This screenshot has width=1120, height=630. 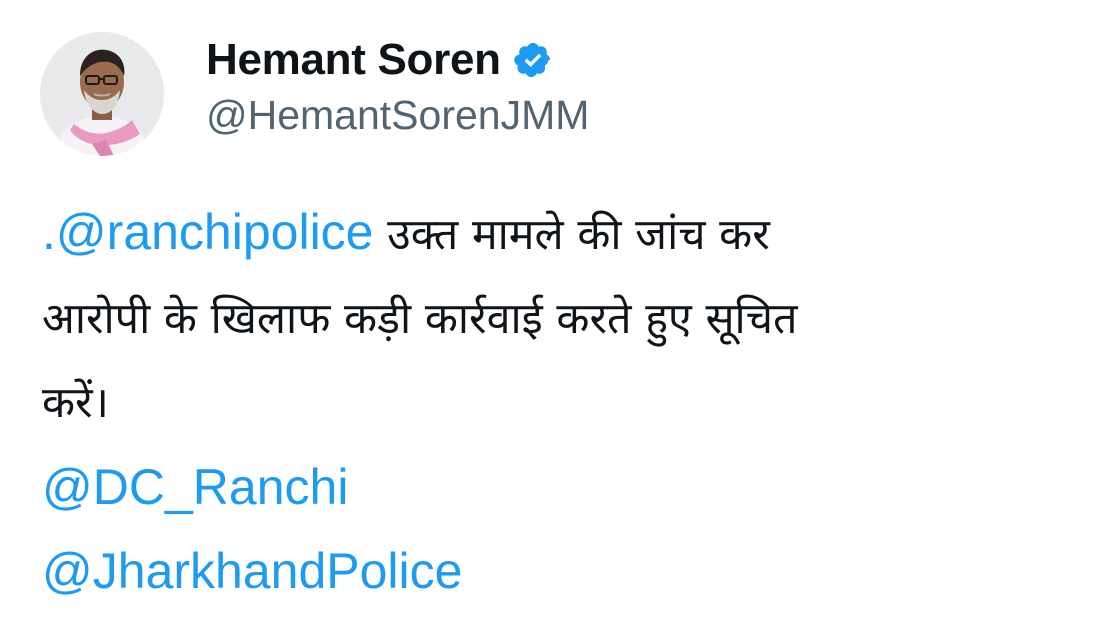 I want to click on avatar-image, so click(x=102, y=94).